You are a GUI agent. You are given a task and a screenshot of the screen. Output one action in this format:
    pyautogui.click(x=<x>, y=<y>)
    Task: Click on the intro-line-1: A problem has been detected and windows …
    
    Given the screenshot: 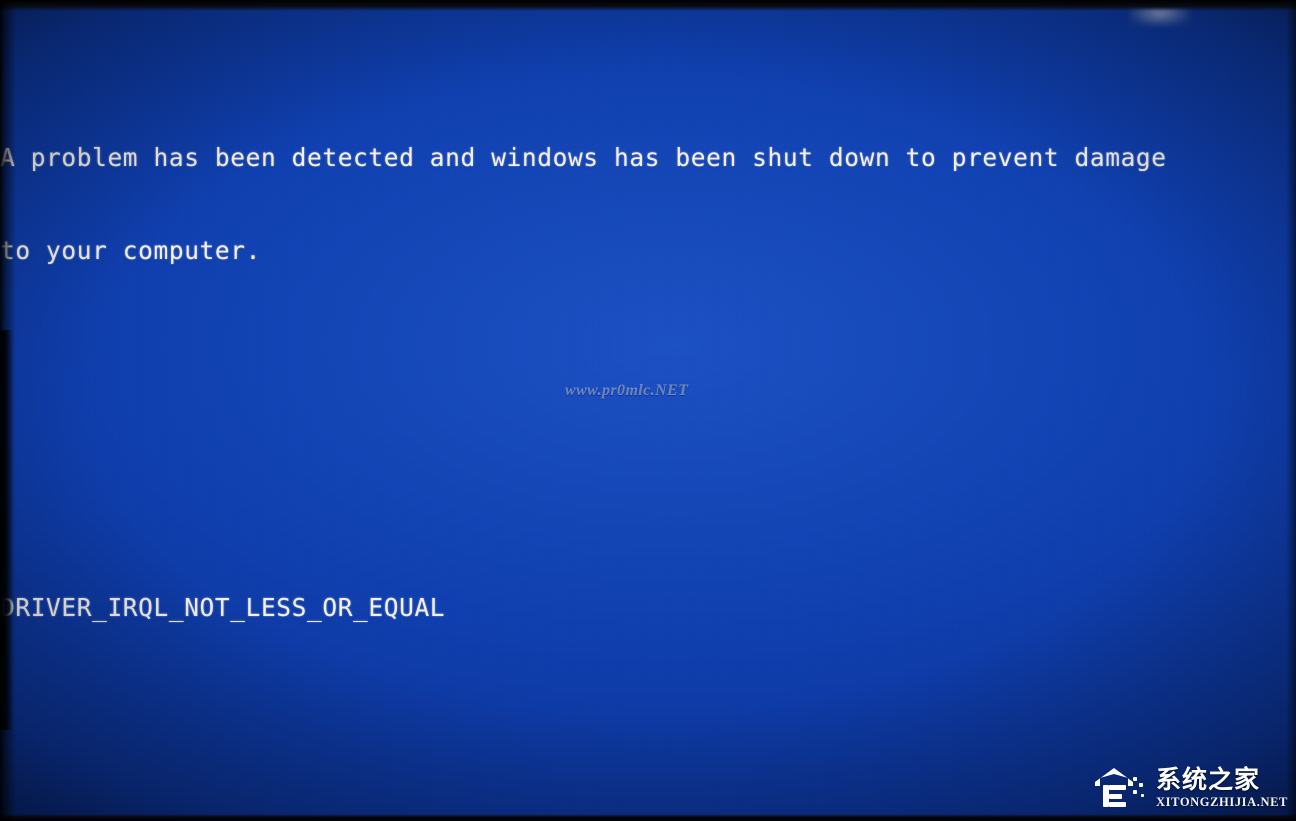 What is the action you would take?
    pyautogui.click(x=583, y=157)
    